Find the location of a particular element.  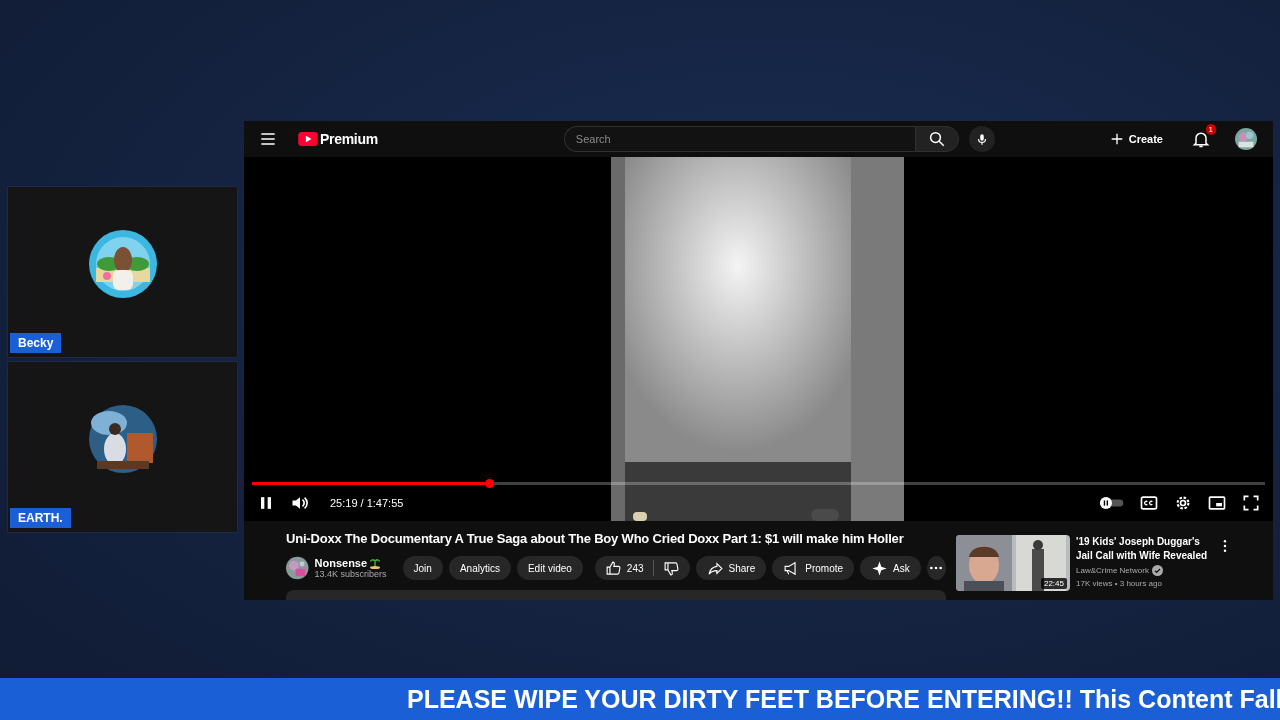

share-button: Share is located at coordinates (731, 568).